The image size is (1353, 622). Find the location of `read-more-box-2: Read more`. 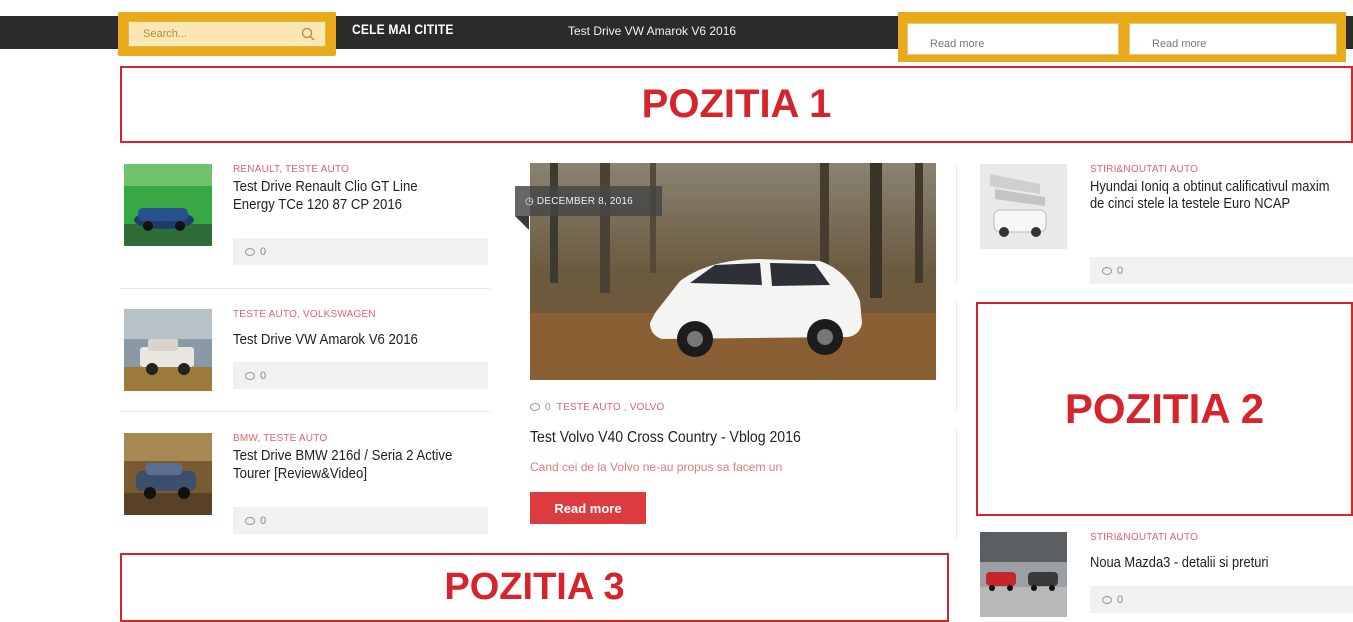

read-more-box-2: Read more is located at coordinates (1233, 37).